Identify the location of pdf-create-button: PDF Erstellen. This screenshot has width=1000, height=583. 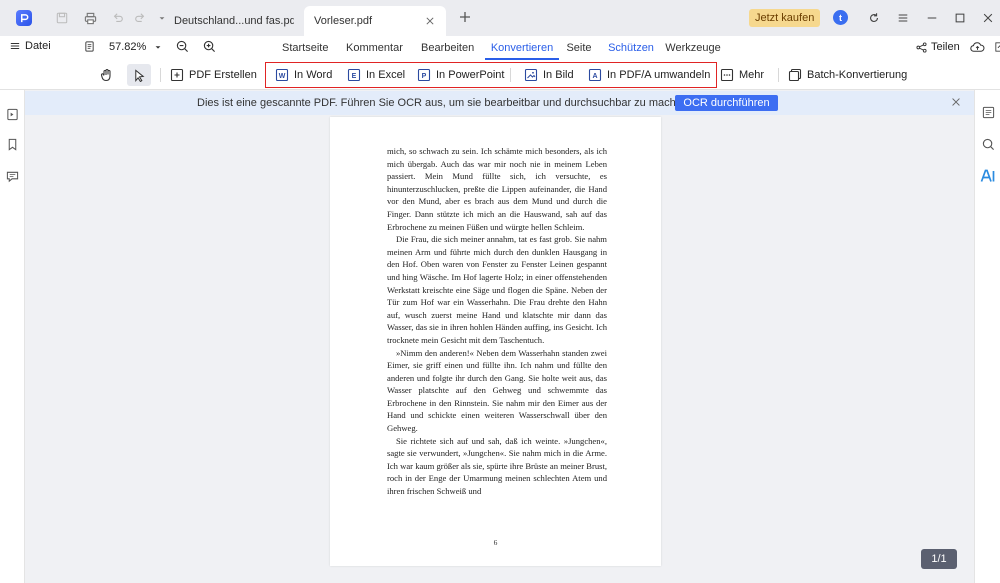
(213, 75).